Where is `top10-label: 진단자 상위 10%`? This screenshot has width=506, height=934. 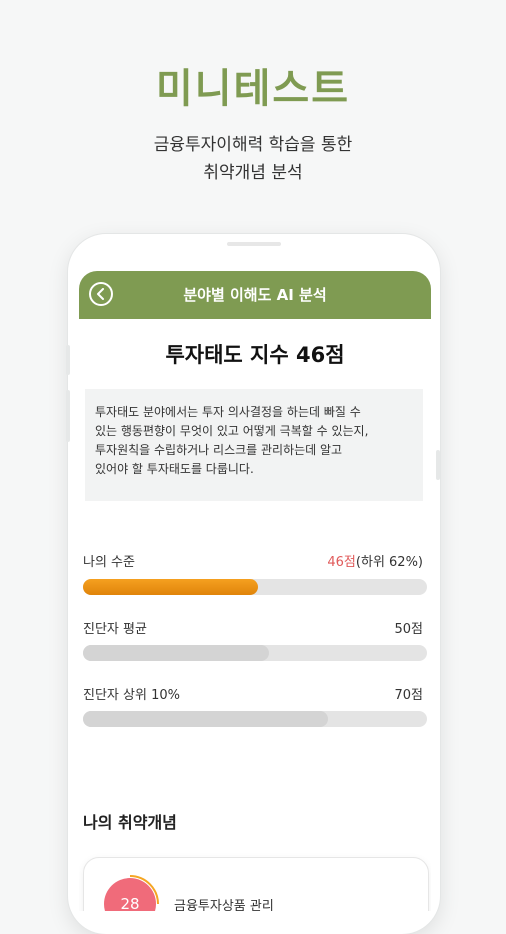
top10-label: 진단자 상위 10% is located at coordinates (131, 695).